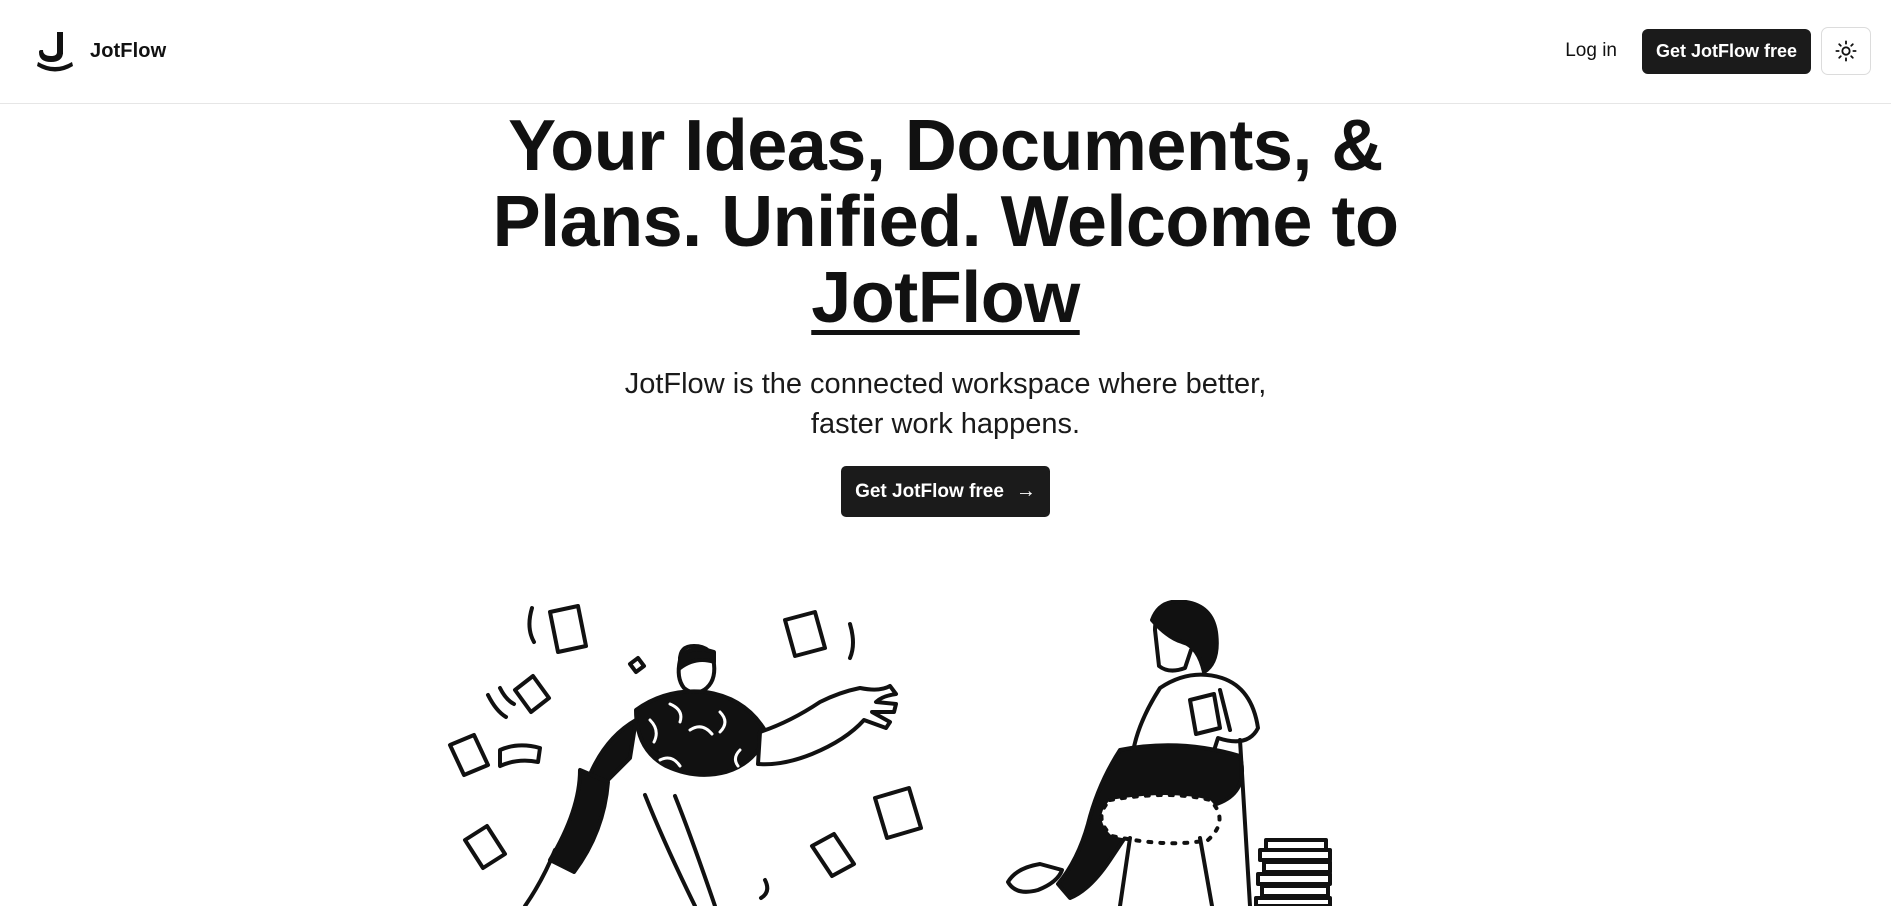 This screenshot has height=906, width=1891. I want to click on arrow-right-icon: →, so click(1025, 491).